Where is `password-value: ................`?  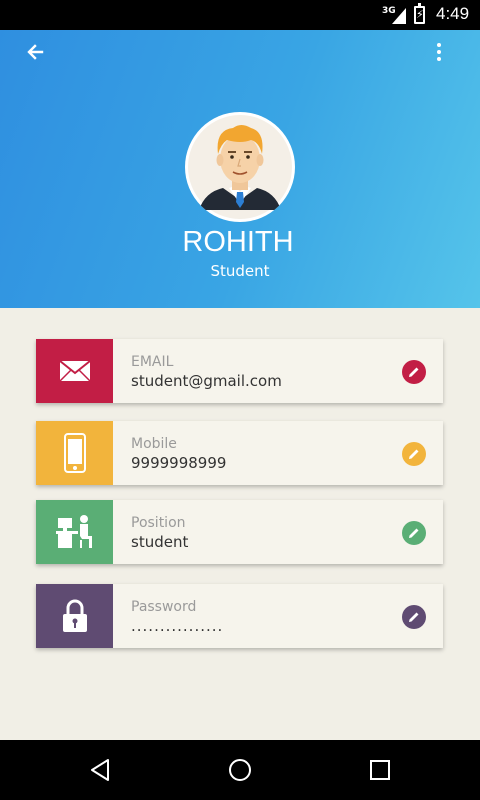
password-value: ................ is located at coordinates (177, 626).